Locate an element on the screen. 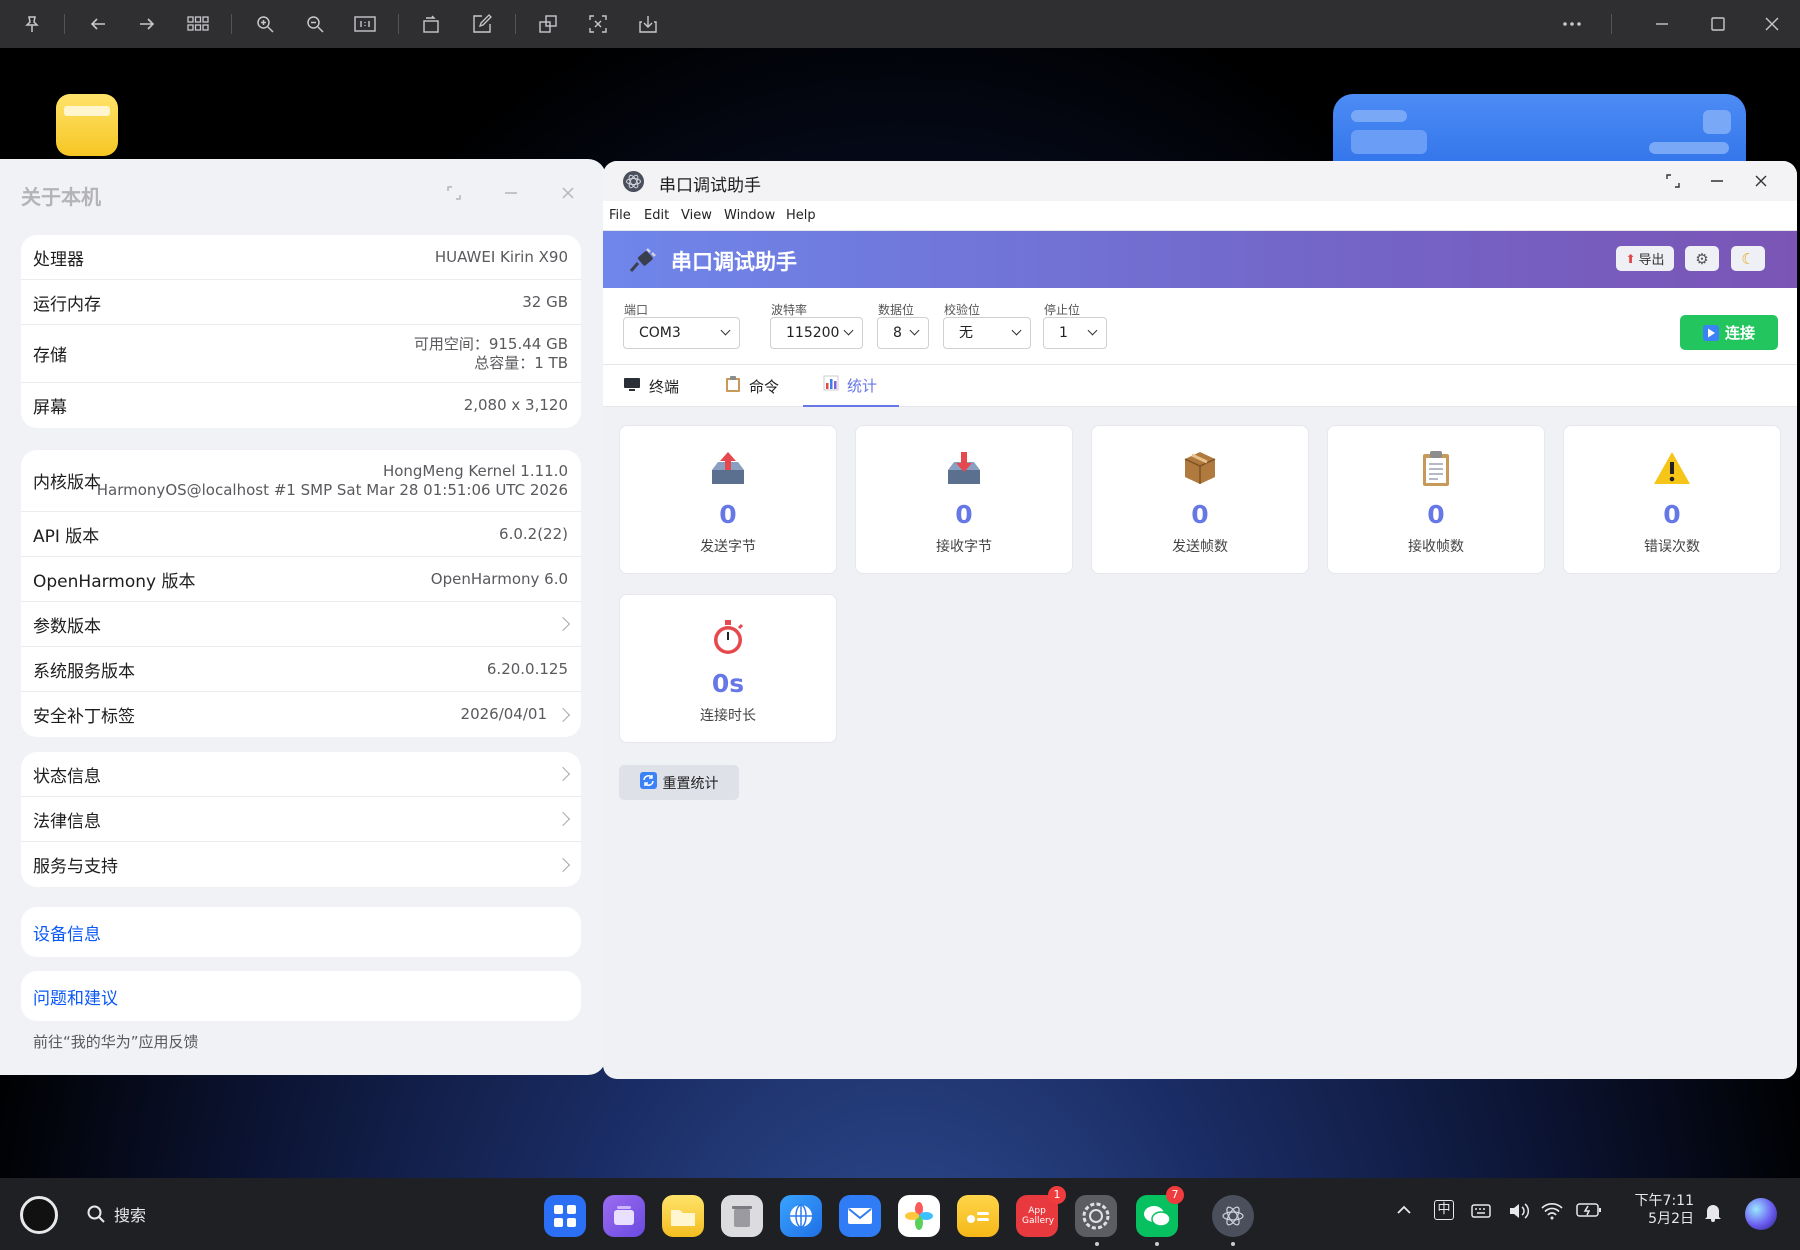  grid-icon is located at coordinates (198, 24).